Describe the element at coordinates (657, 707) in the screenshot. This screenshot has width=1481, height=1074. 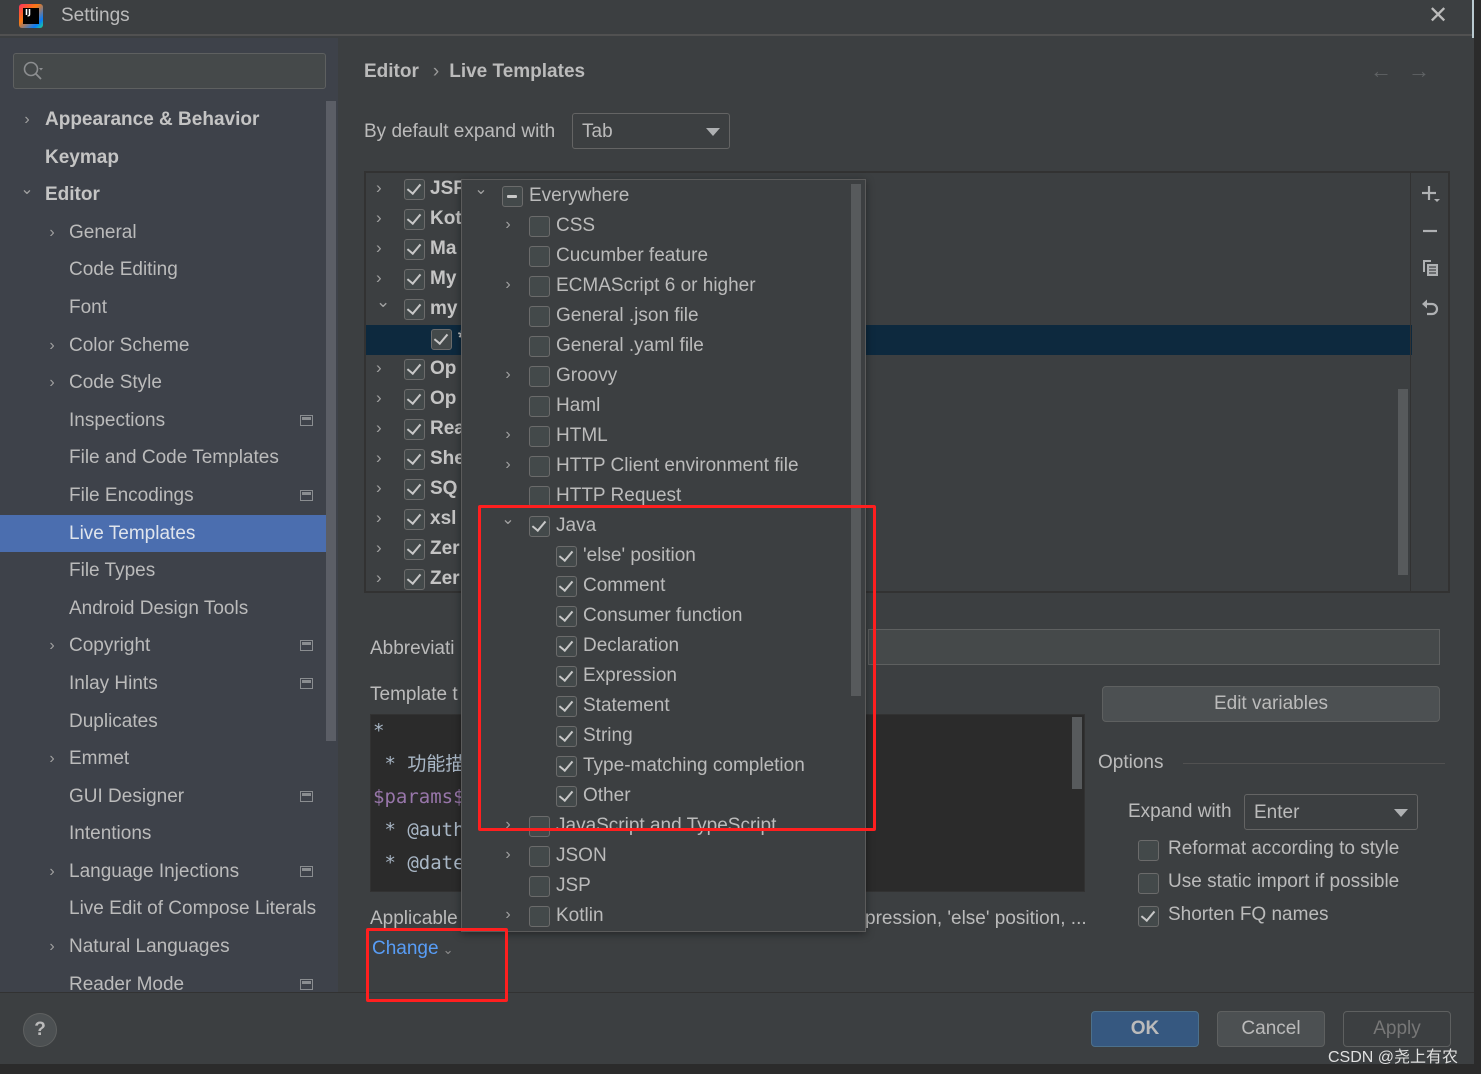
I see `context-item: Statement` at that location.